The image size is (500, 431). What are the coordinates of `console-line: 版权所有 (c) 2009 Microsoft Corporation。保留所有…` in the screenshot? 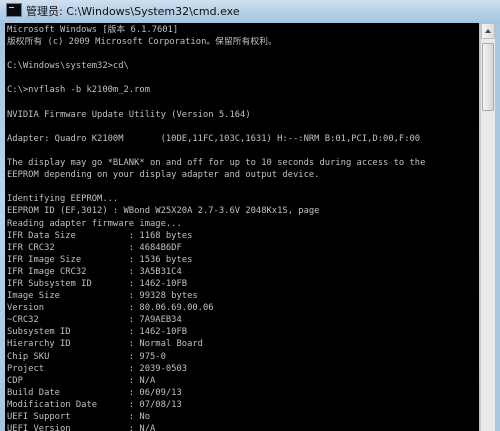 It's located at (142, 42).